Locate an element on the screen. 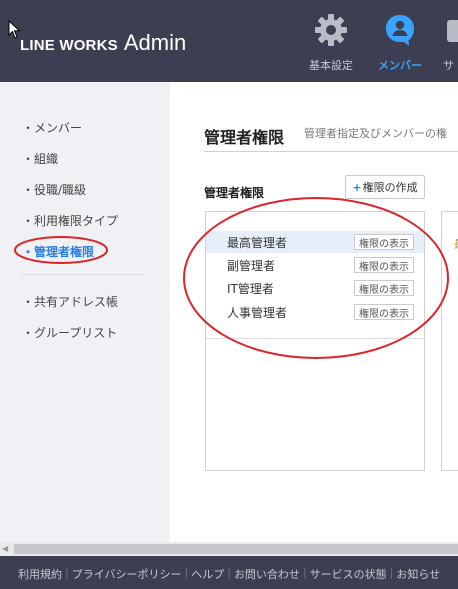 This screenshot has width=458, height=589. detail-panel-mark: 最 is located at coordinates (456, 244).